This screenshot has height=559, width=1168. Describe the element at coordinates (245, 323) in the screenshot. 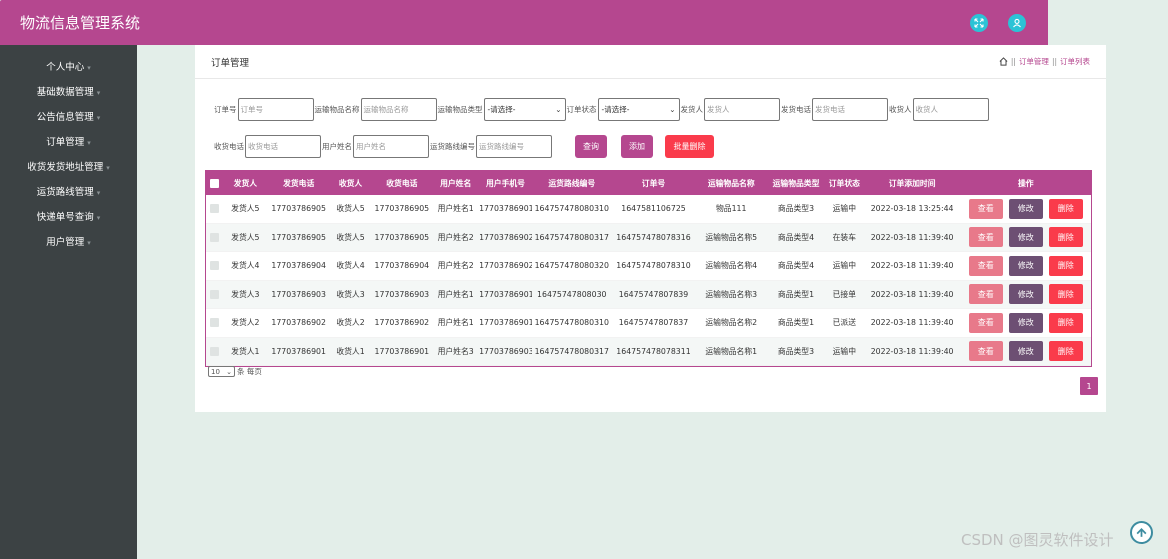

I see `table-cell: 发货人2` at that location.